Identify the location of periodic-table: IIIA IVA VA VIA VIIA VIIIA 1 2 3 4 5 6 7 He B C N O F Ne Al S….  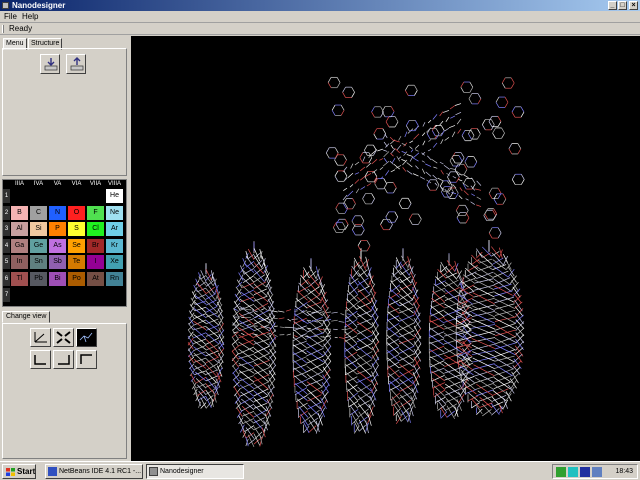
(64, 243).